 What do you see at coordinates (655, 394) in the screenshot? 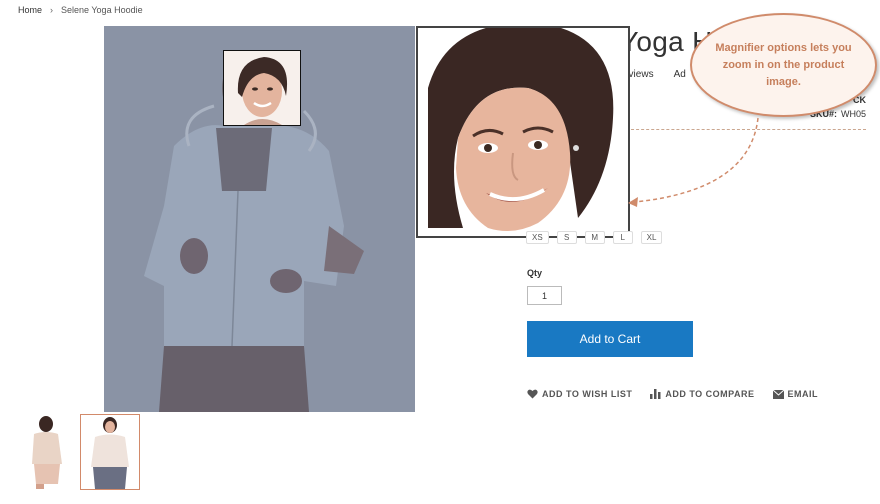
I see `compare-icon` at bounding box center [655, 394].